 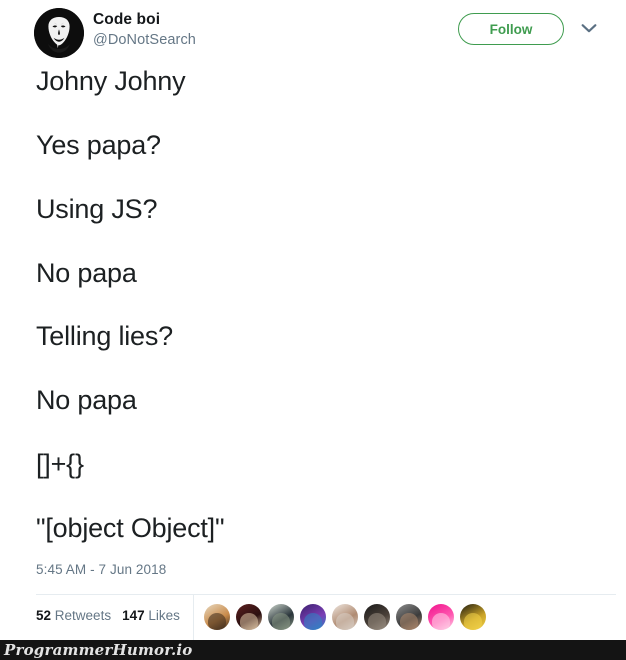 I want to click on retweets-count: 52, so click(x=44, y=615).